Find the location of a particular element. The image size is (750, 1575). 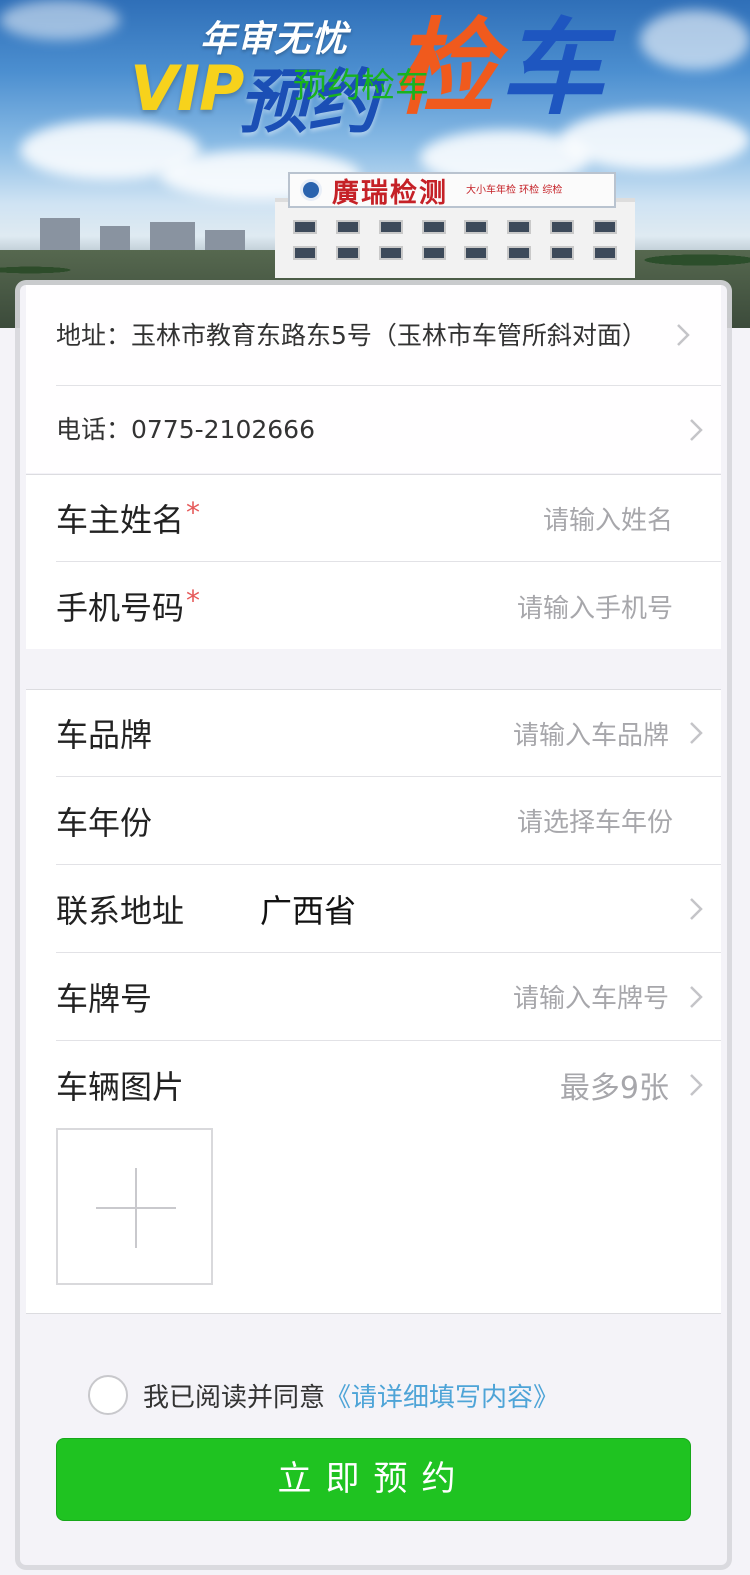

car-brand-label: 车品牌 is located at coordinates (104, 735).